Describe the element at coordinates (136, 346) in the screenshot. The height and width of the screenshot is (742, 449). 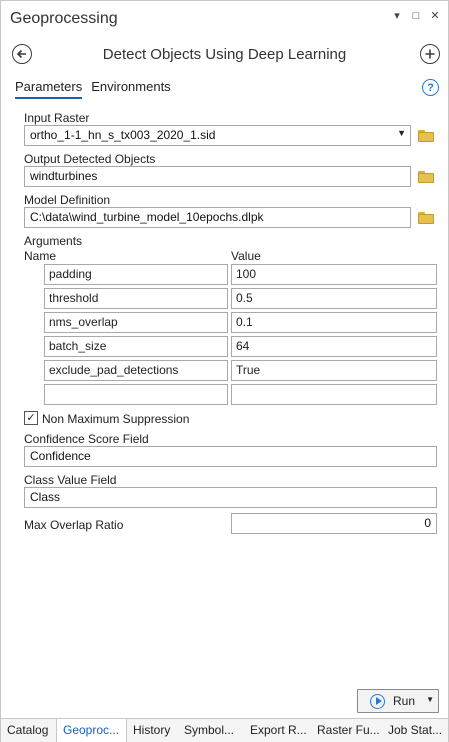
I see `argument-name-cell: batch_size` at that location.